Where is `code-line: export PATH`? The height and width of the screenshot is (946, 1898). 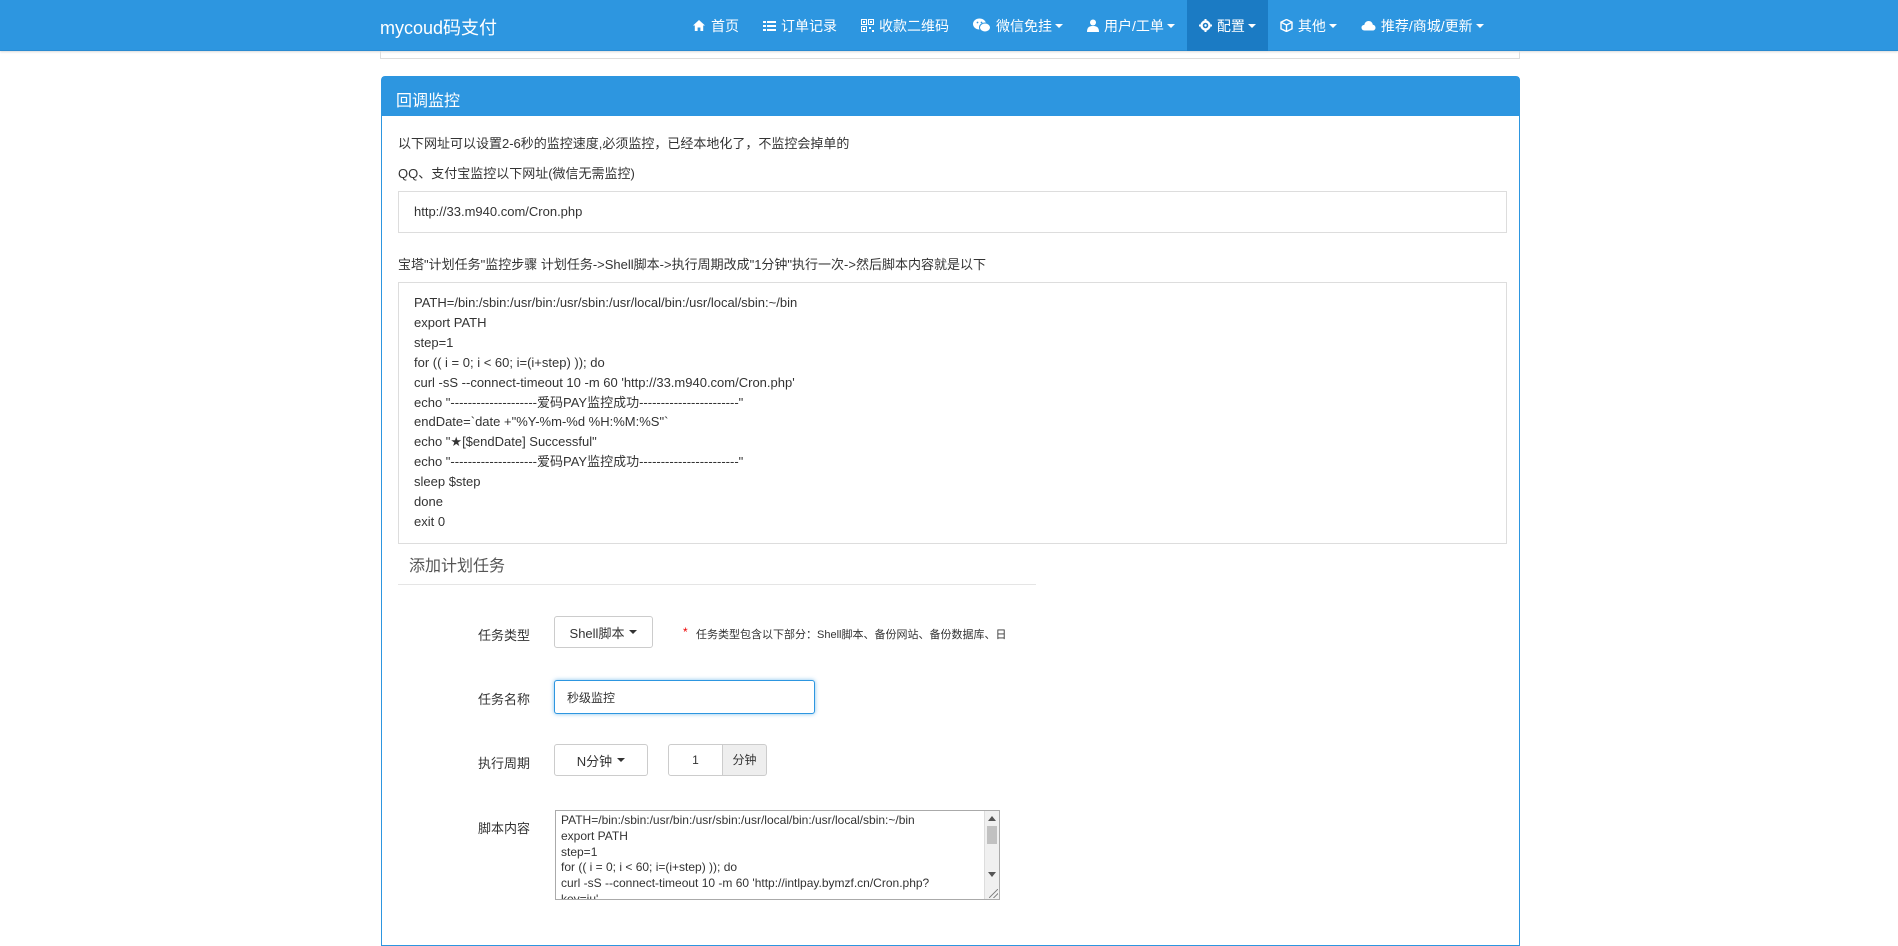 code-line: export PATH is located at coordinates (450, 322).